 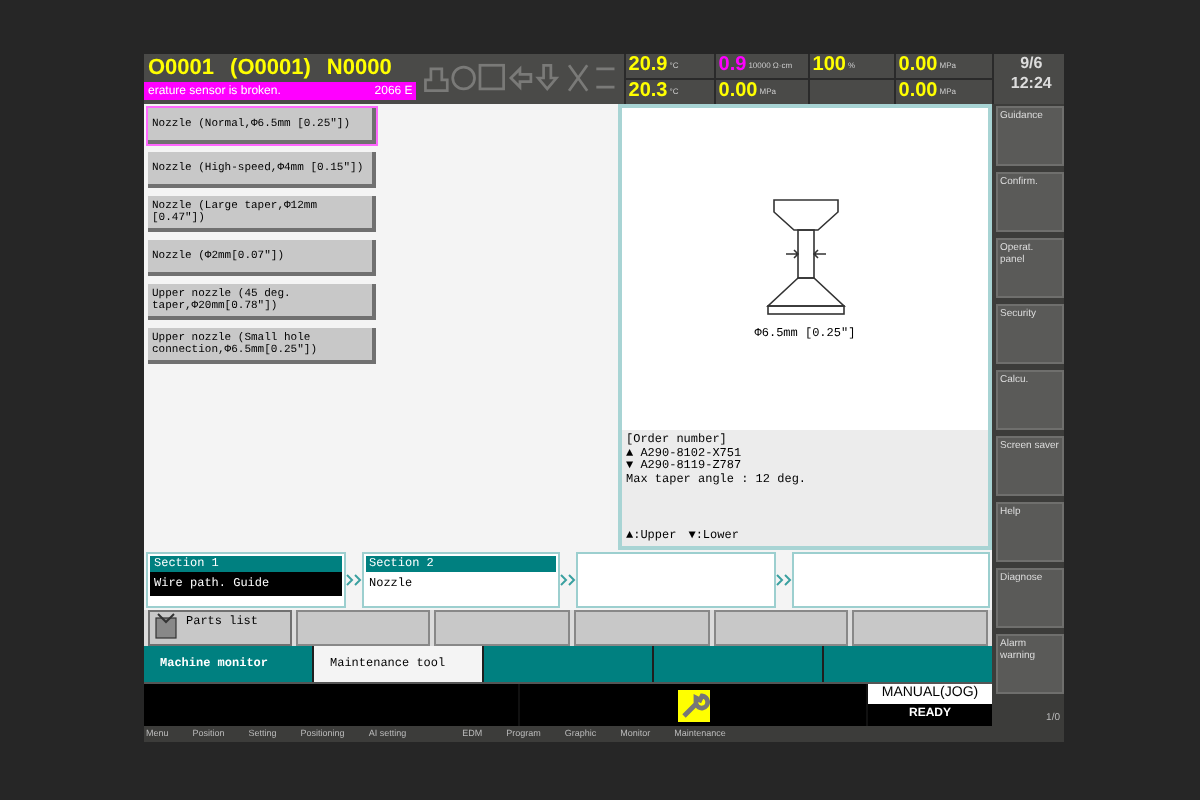 What do you see at coordinates (648, 66) in the screenshot?
I see `sensor-value: 20.9` at bounding box center [648, 66].